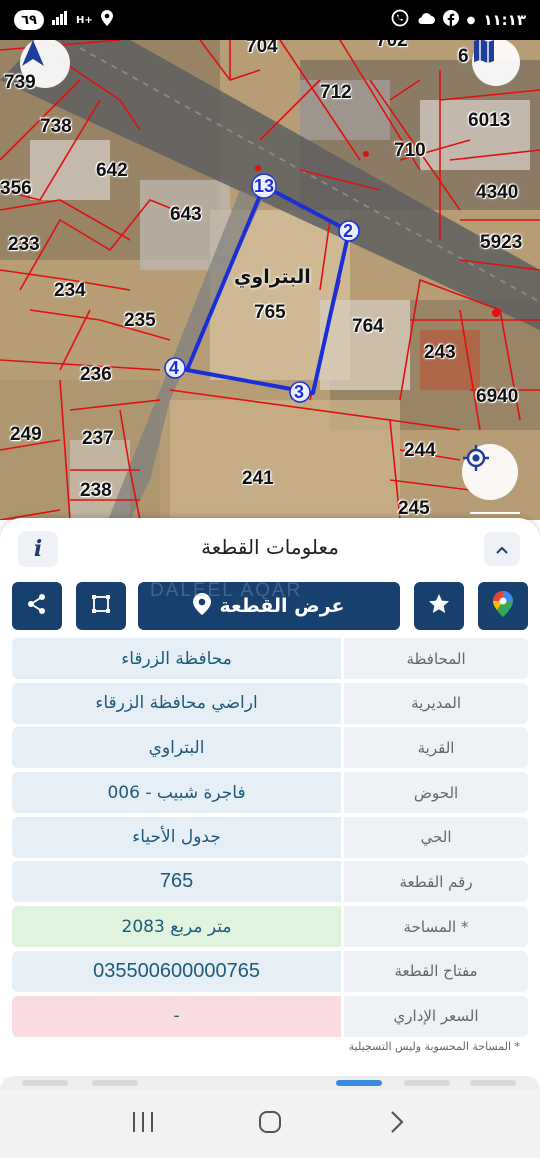 Image resolution: width=540 pixels, height=1158 pixels. What do you see at coordinates (264, 186) in the screenshot?
I see `corner-number: 13` at bounding box center [264, 186].